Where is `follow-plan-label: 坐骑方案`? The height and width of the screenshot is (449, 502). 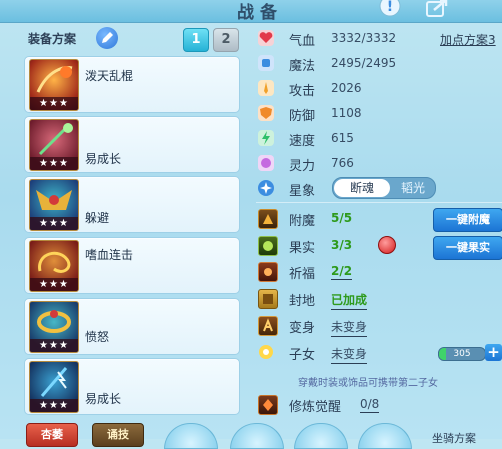
follow-plan-label: 坐骑方案 is located at coordinates (454, 438).